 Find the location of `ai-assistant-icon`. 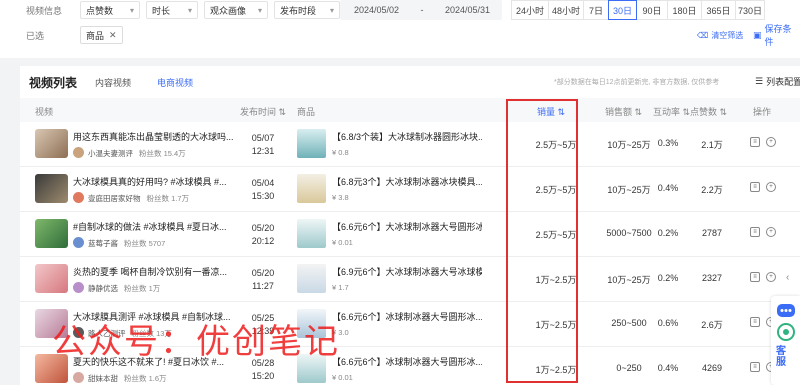

ai-assistant-icon is located at coordinates (786, 332).